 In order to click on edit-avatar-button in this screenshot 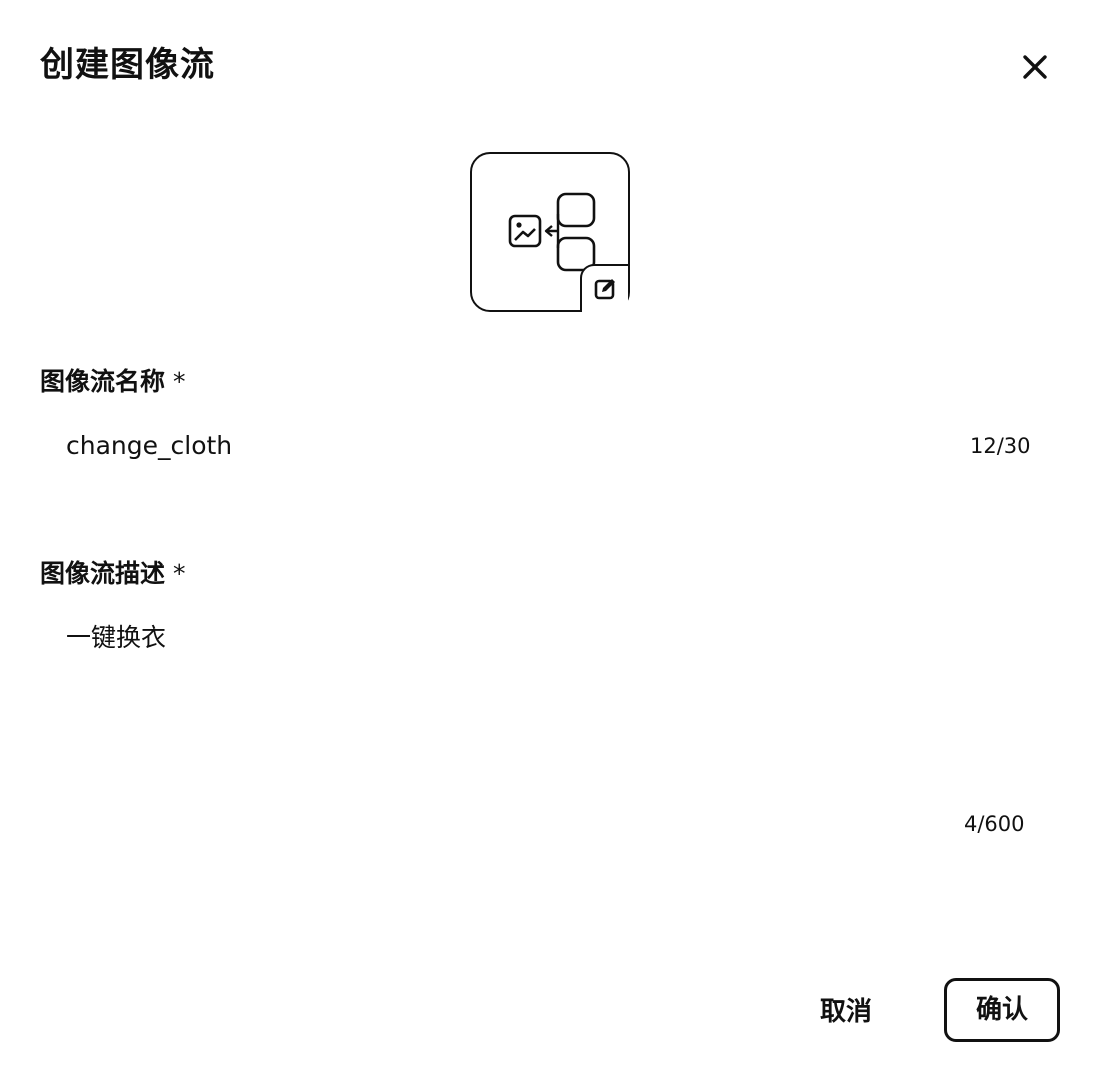, I will do `click(604, 288)`.